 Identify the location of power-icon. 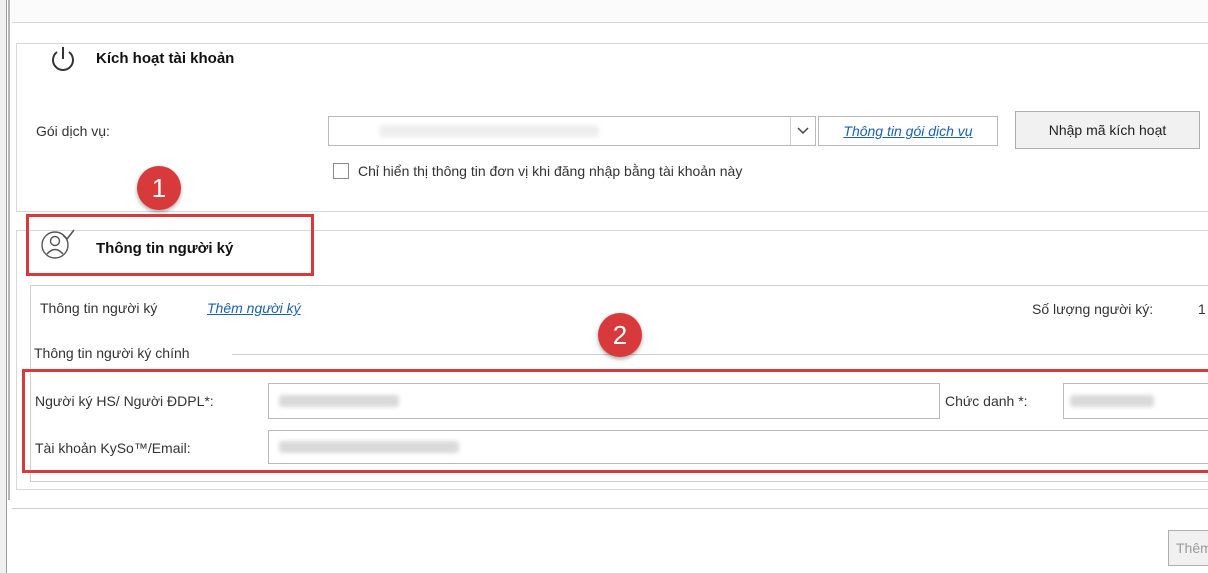
(63, 59).